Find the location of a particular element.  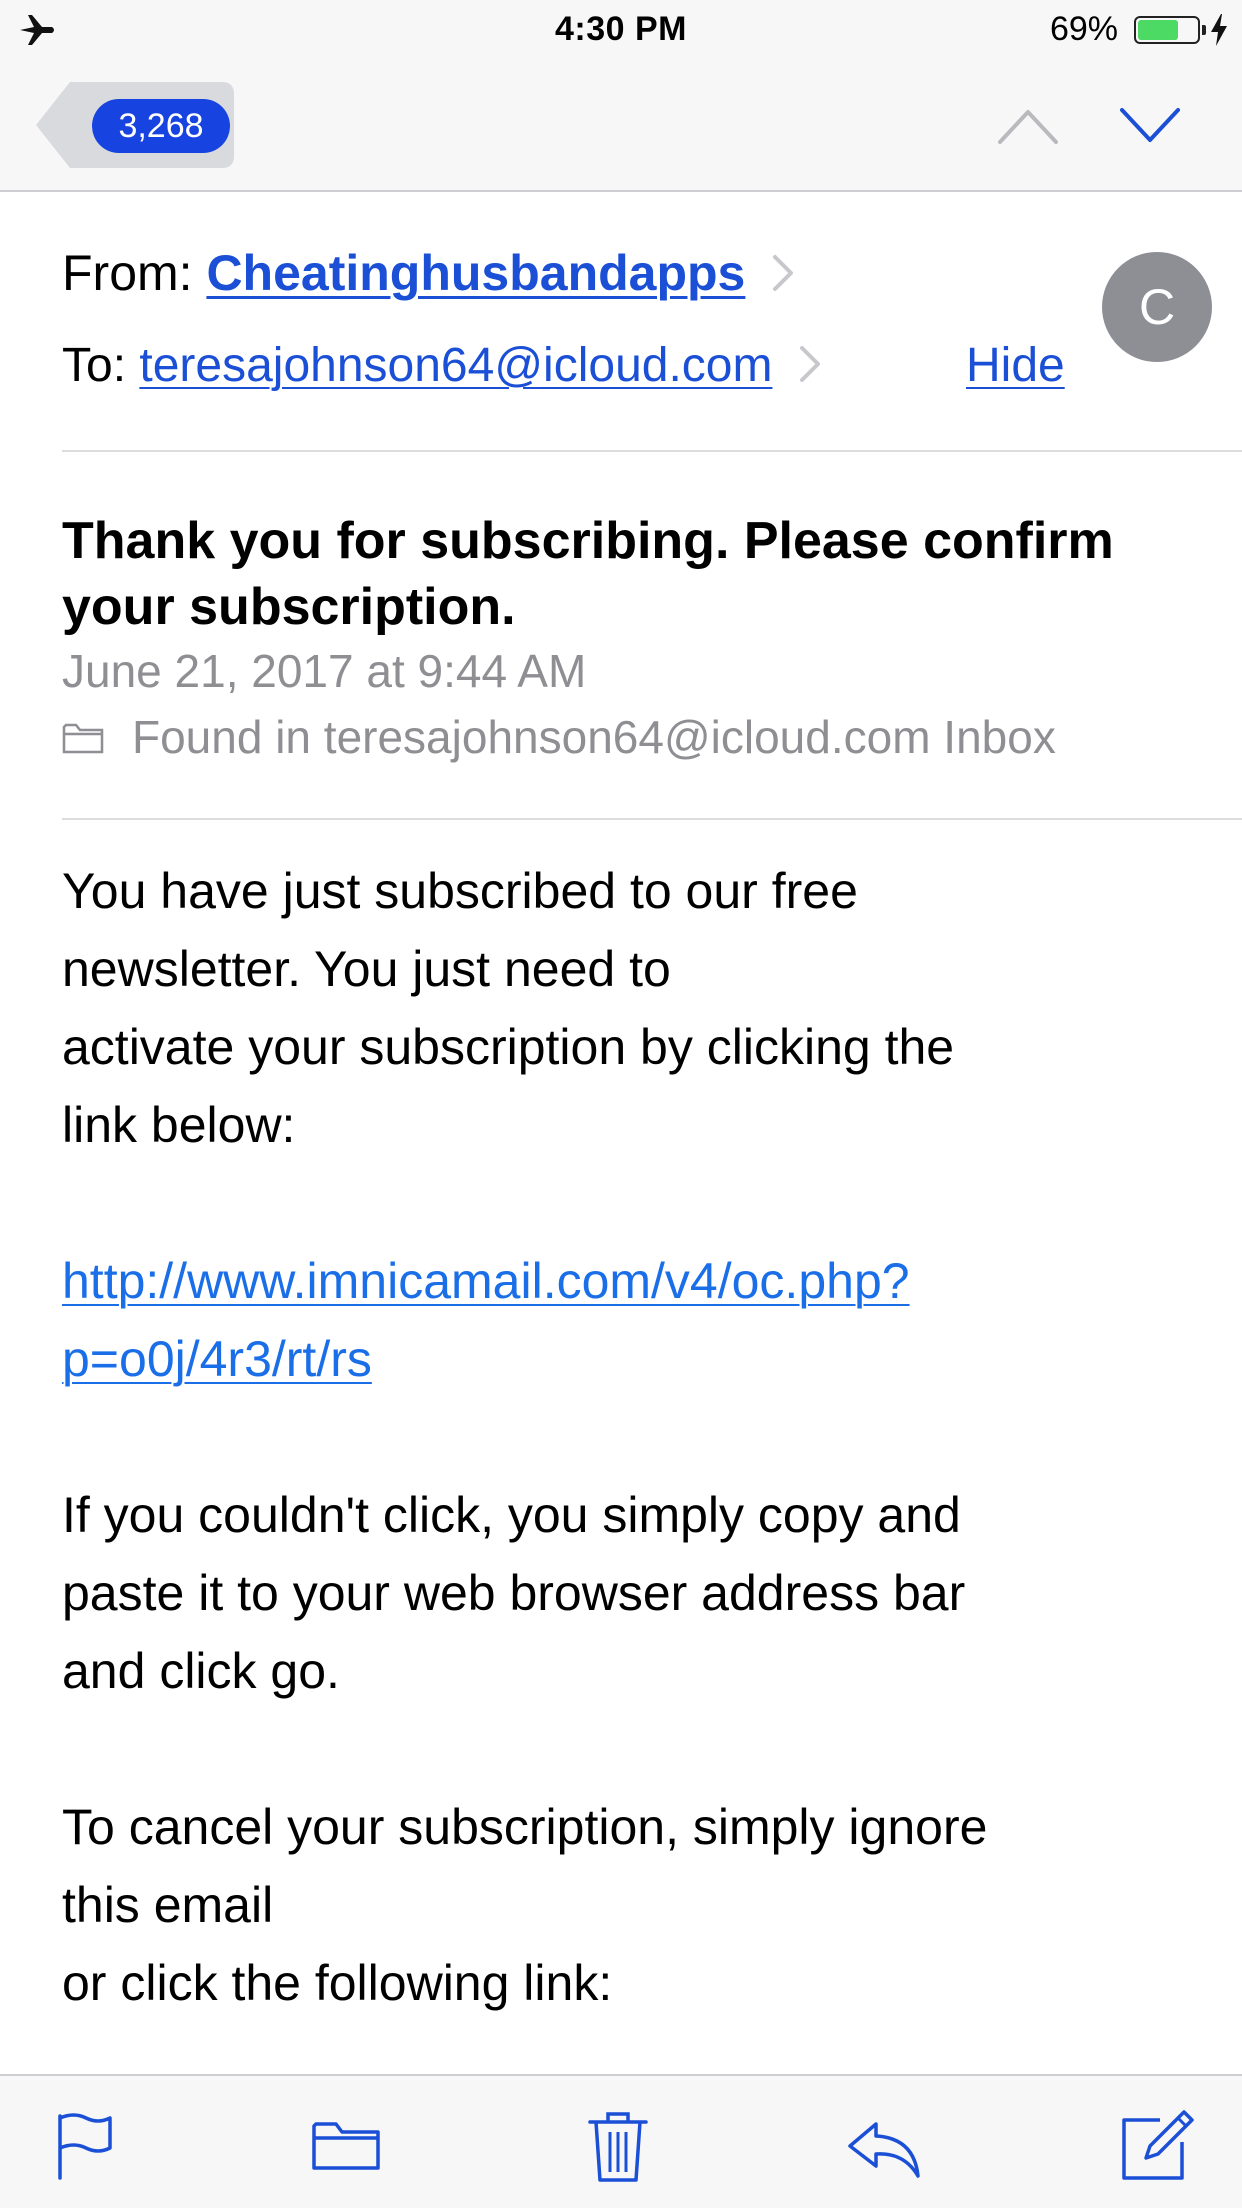

flag-button is located at coordinates (86, 2146).